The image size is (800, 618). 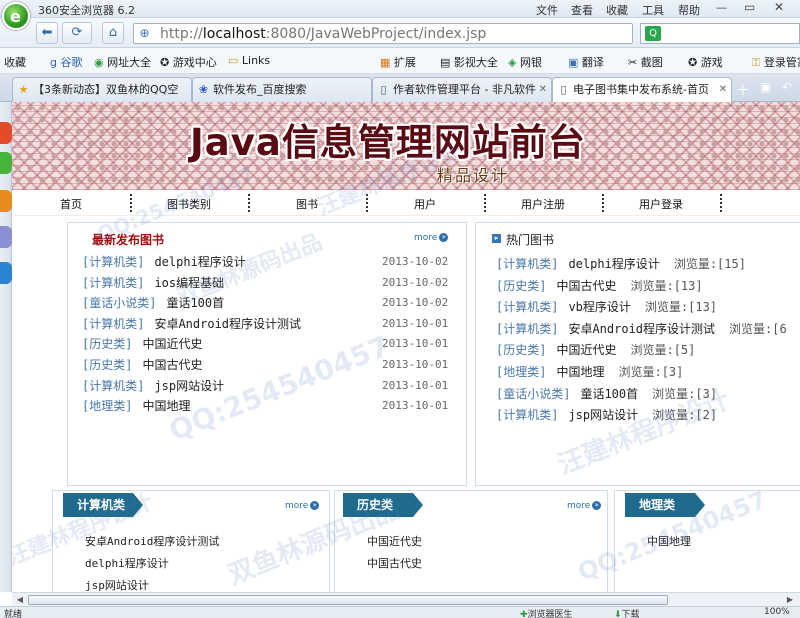 I want to click on toolbar-login-manager: ⚿ 登录管家, so click(x=776, y=62).